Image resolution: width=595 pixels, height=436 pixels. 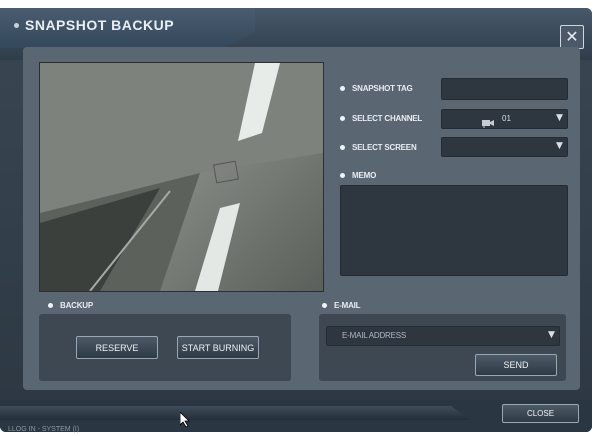 I want to click on email-address-field: E-MAIL ADDRESS ▼, so click(x=443, y=336).